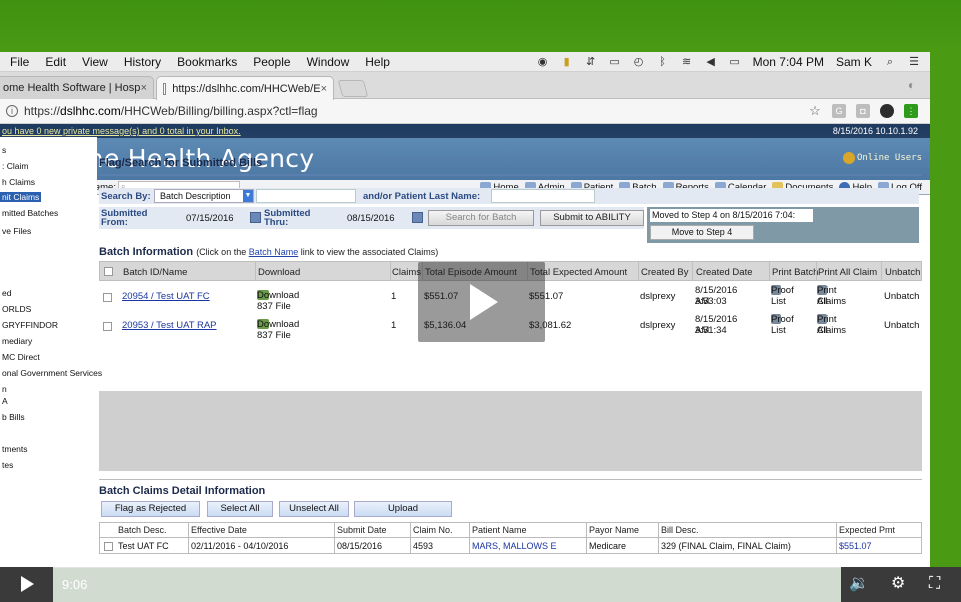 Image resolution: width=961 pixels, height=602 pixels. I want to click on volume-icon: 🔉, so click(859, 584).